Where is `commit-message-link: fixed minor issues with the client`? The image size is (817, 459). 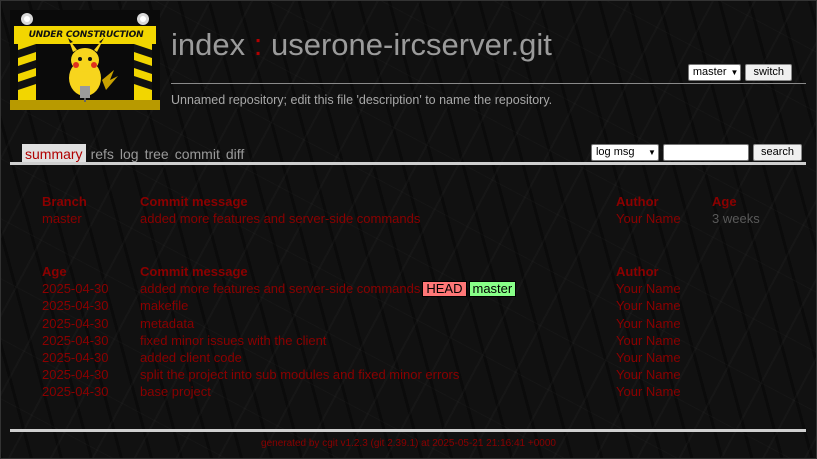
commit-message-link: fixed minor issues with the client is located at coordinates (233, 340).